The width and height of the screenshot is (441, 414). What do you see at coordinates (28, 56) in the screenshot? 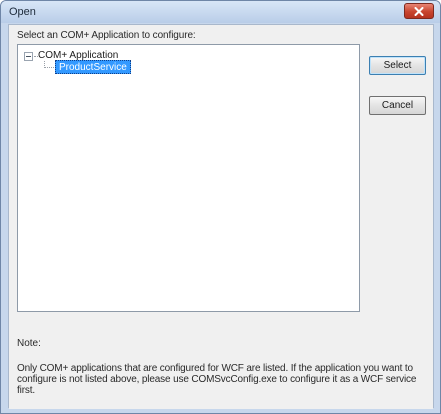
I see `collapse-toggle-icon` at bounding box center [28, 56].